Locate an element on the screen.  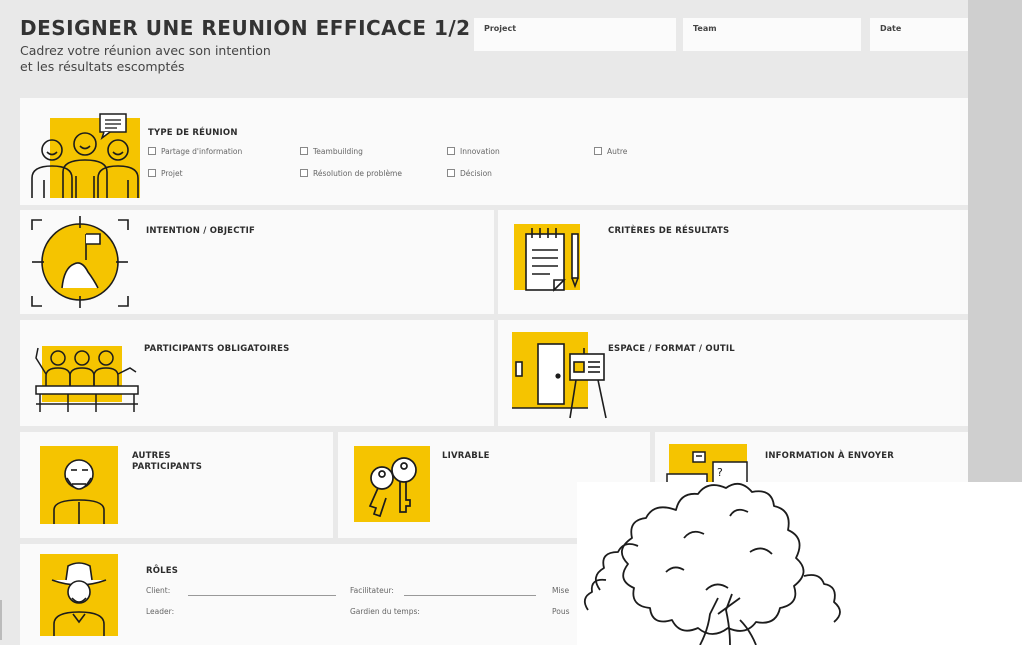
role-col3-top-label: Mise is located at coordinates (561, 590).